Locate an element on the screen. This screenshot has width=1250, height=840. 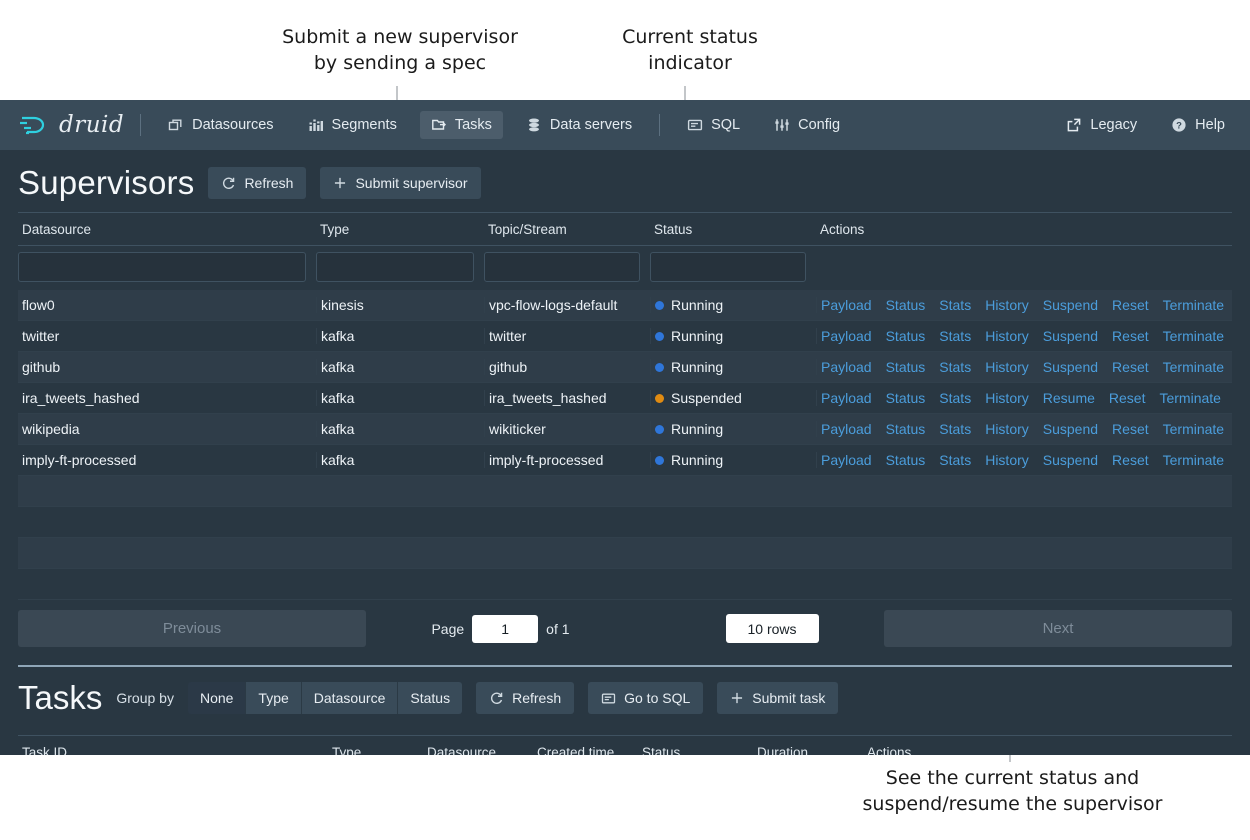
go-to-sql-button: Go to SQL is located at coordinates (646, 698).